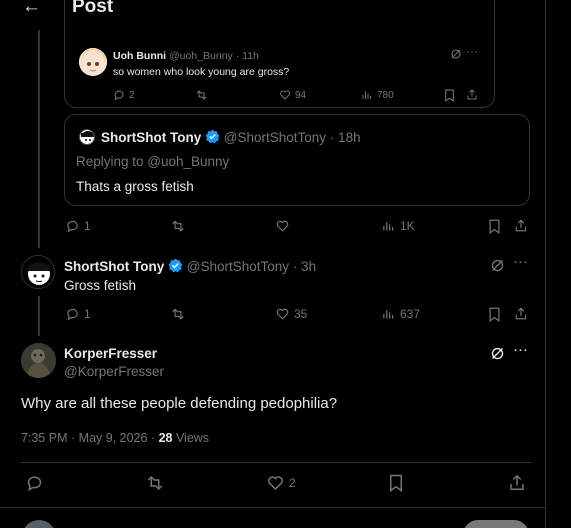 The width and height of the screenshot is (571, 528). Describe the element at coordinates (201, 56) in the screenshot. I see `author-handle: @uoh_Bunny` at that location.